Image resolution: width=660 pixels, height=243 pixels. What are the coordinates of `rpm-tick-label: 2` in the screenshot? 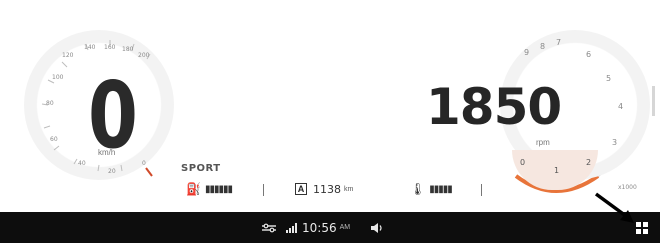 It's located at (589, 162).